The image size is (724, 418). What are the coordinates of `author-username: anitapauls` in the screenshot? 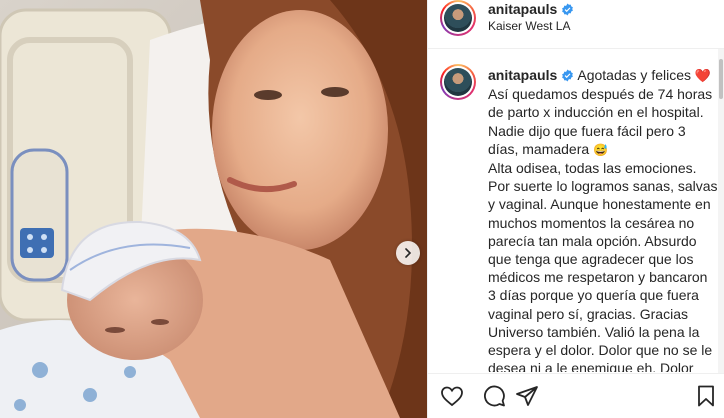 It's located at (522, 9).